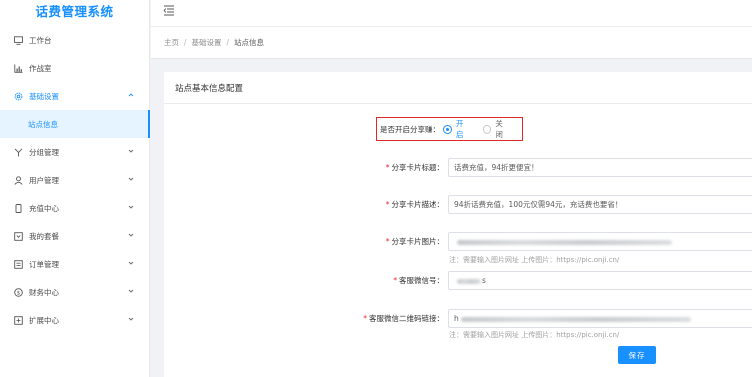 The width and height of the screenshot is (752, 377). What do you see at coordinates (484, 280) in the screenshot?
I see `service-wechat-visible: s` at bounding box center [484, 280].